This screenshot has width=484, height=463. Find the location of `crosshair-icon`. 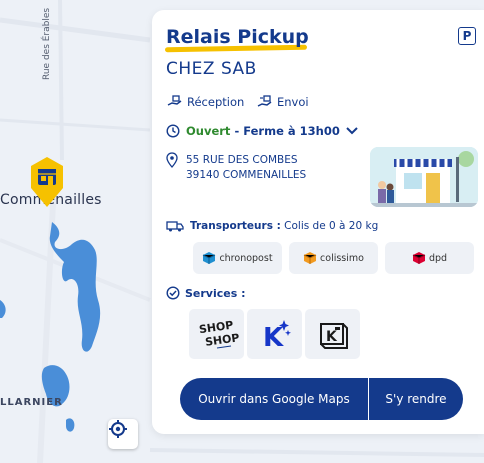

crosshair-icon is located at coordinates (118, 429).